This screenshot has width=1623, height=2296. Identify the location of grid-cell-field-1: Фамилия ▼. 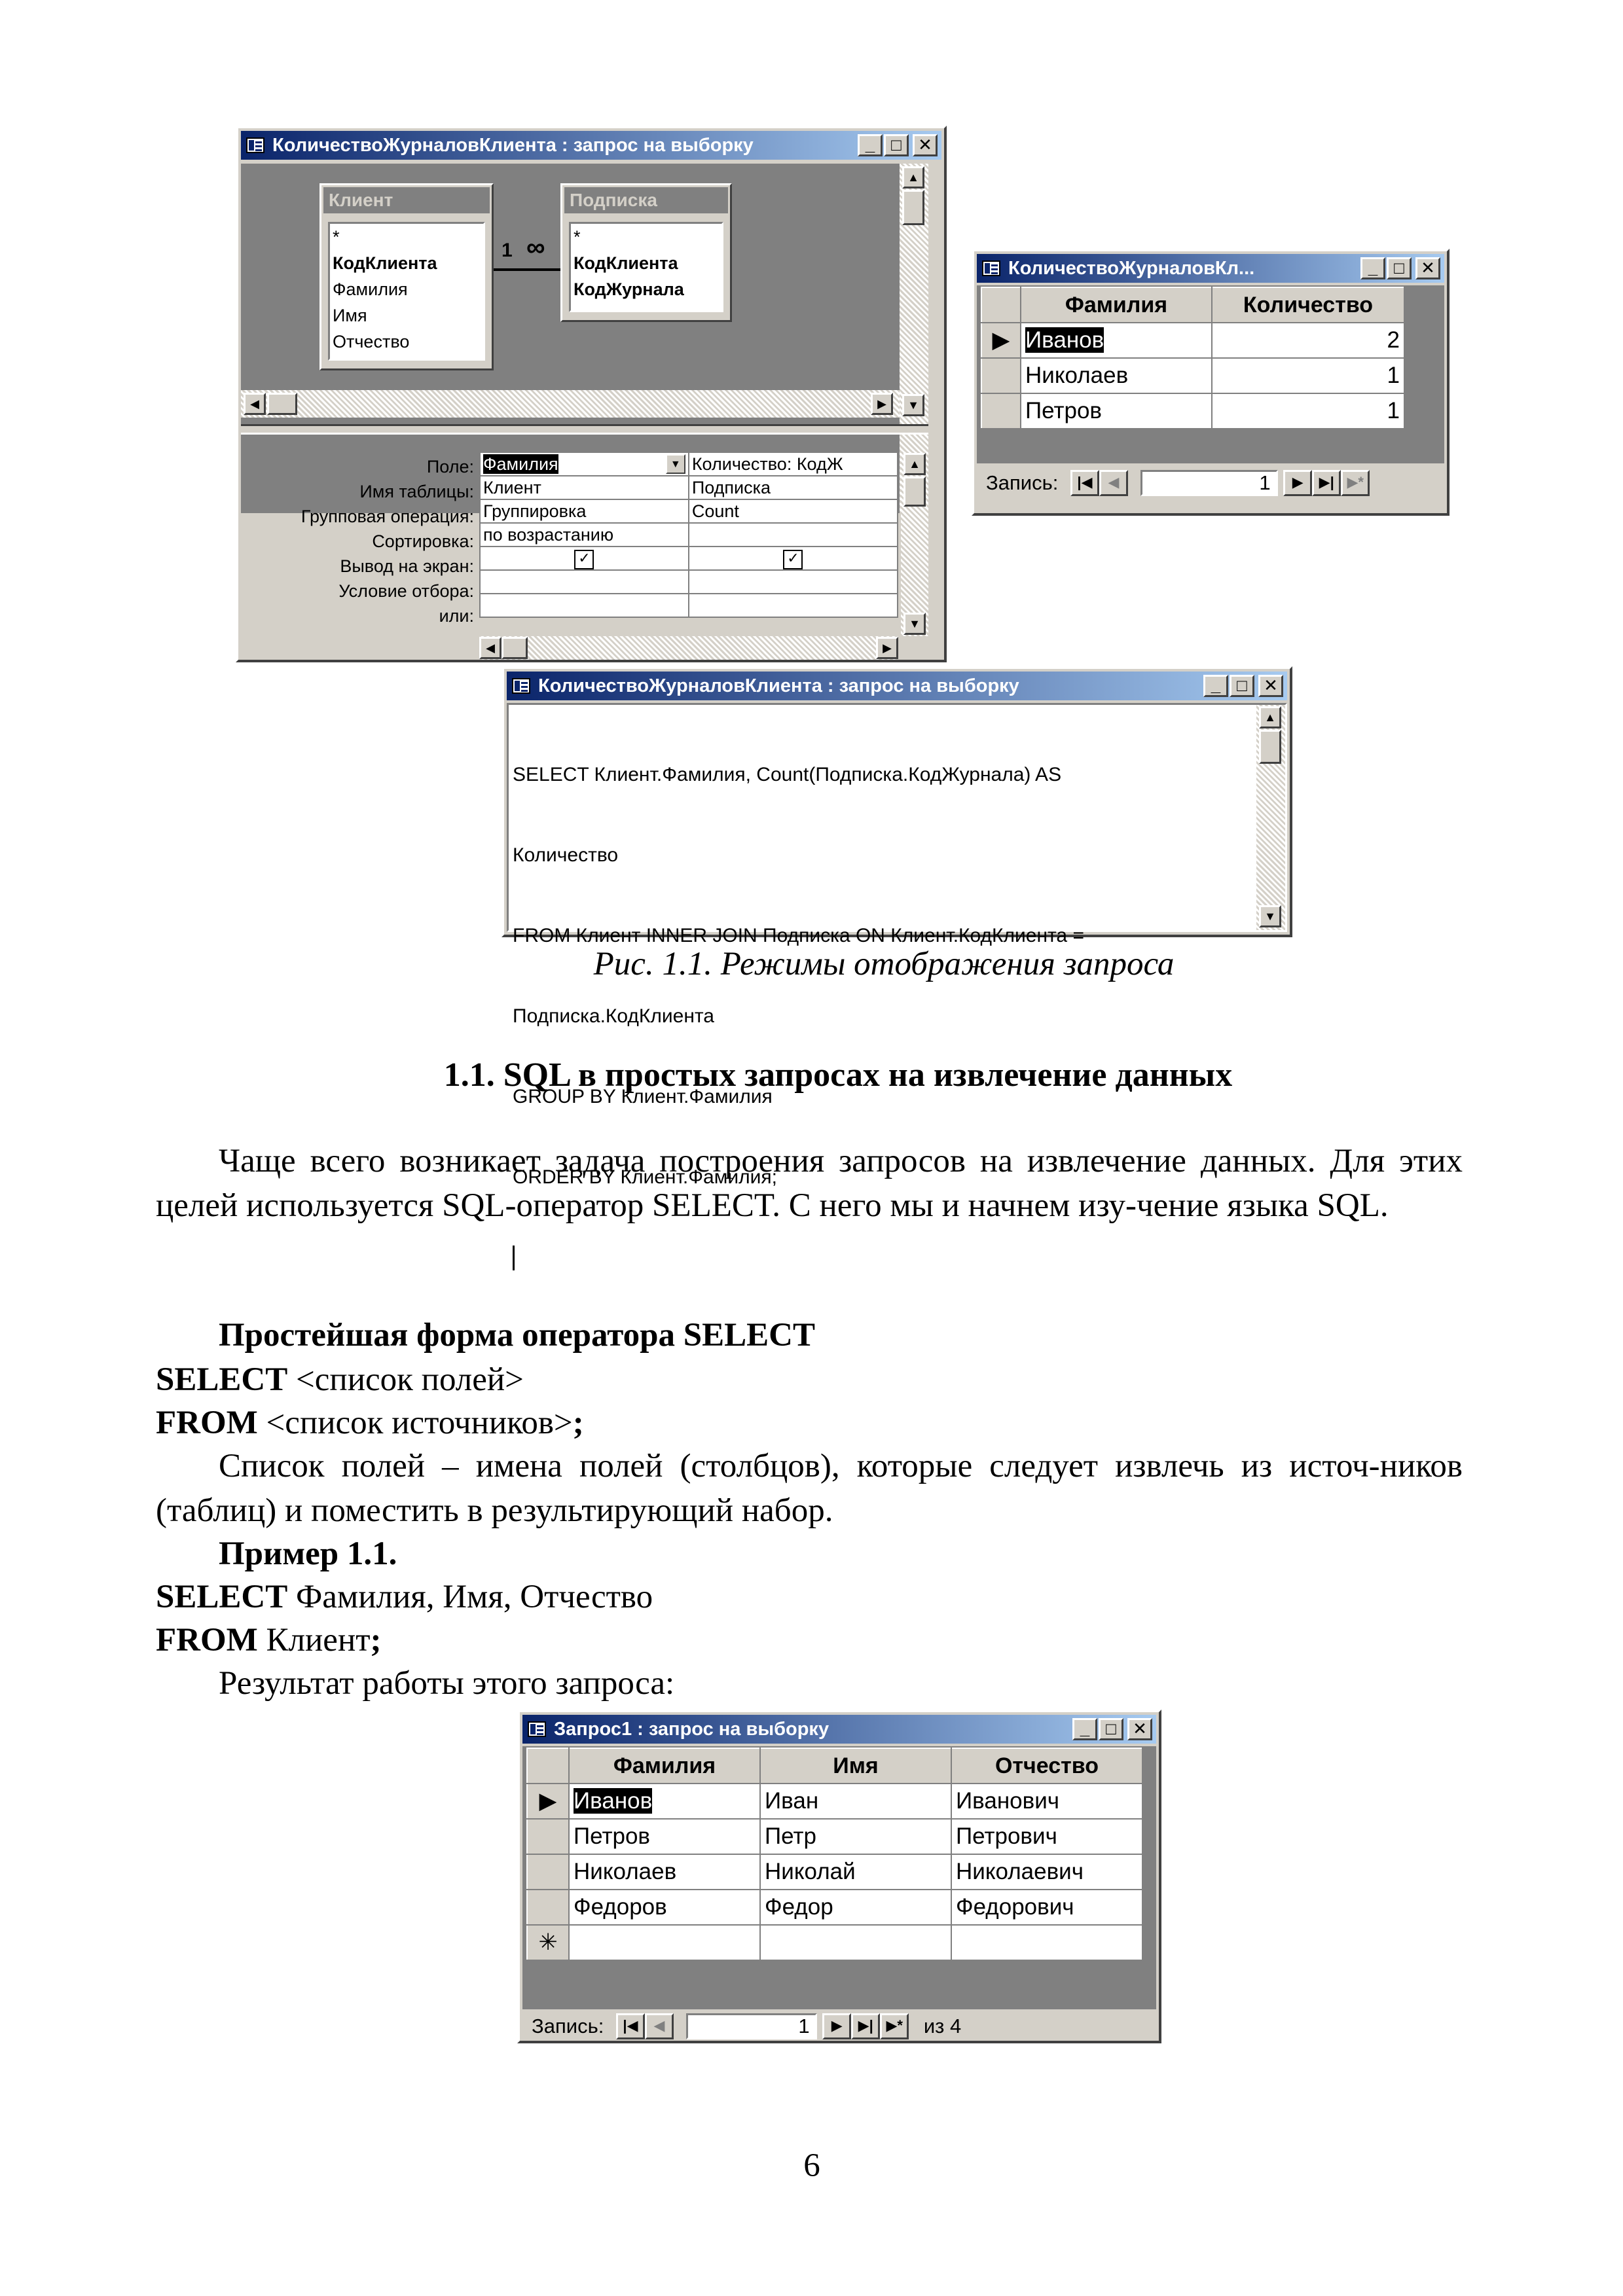
(584, 464).